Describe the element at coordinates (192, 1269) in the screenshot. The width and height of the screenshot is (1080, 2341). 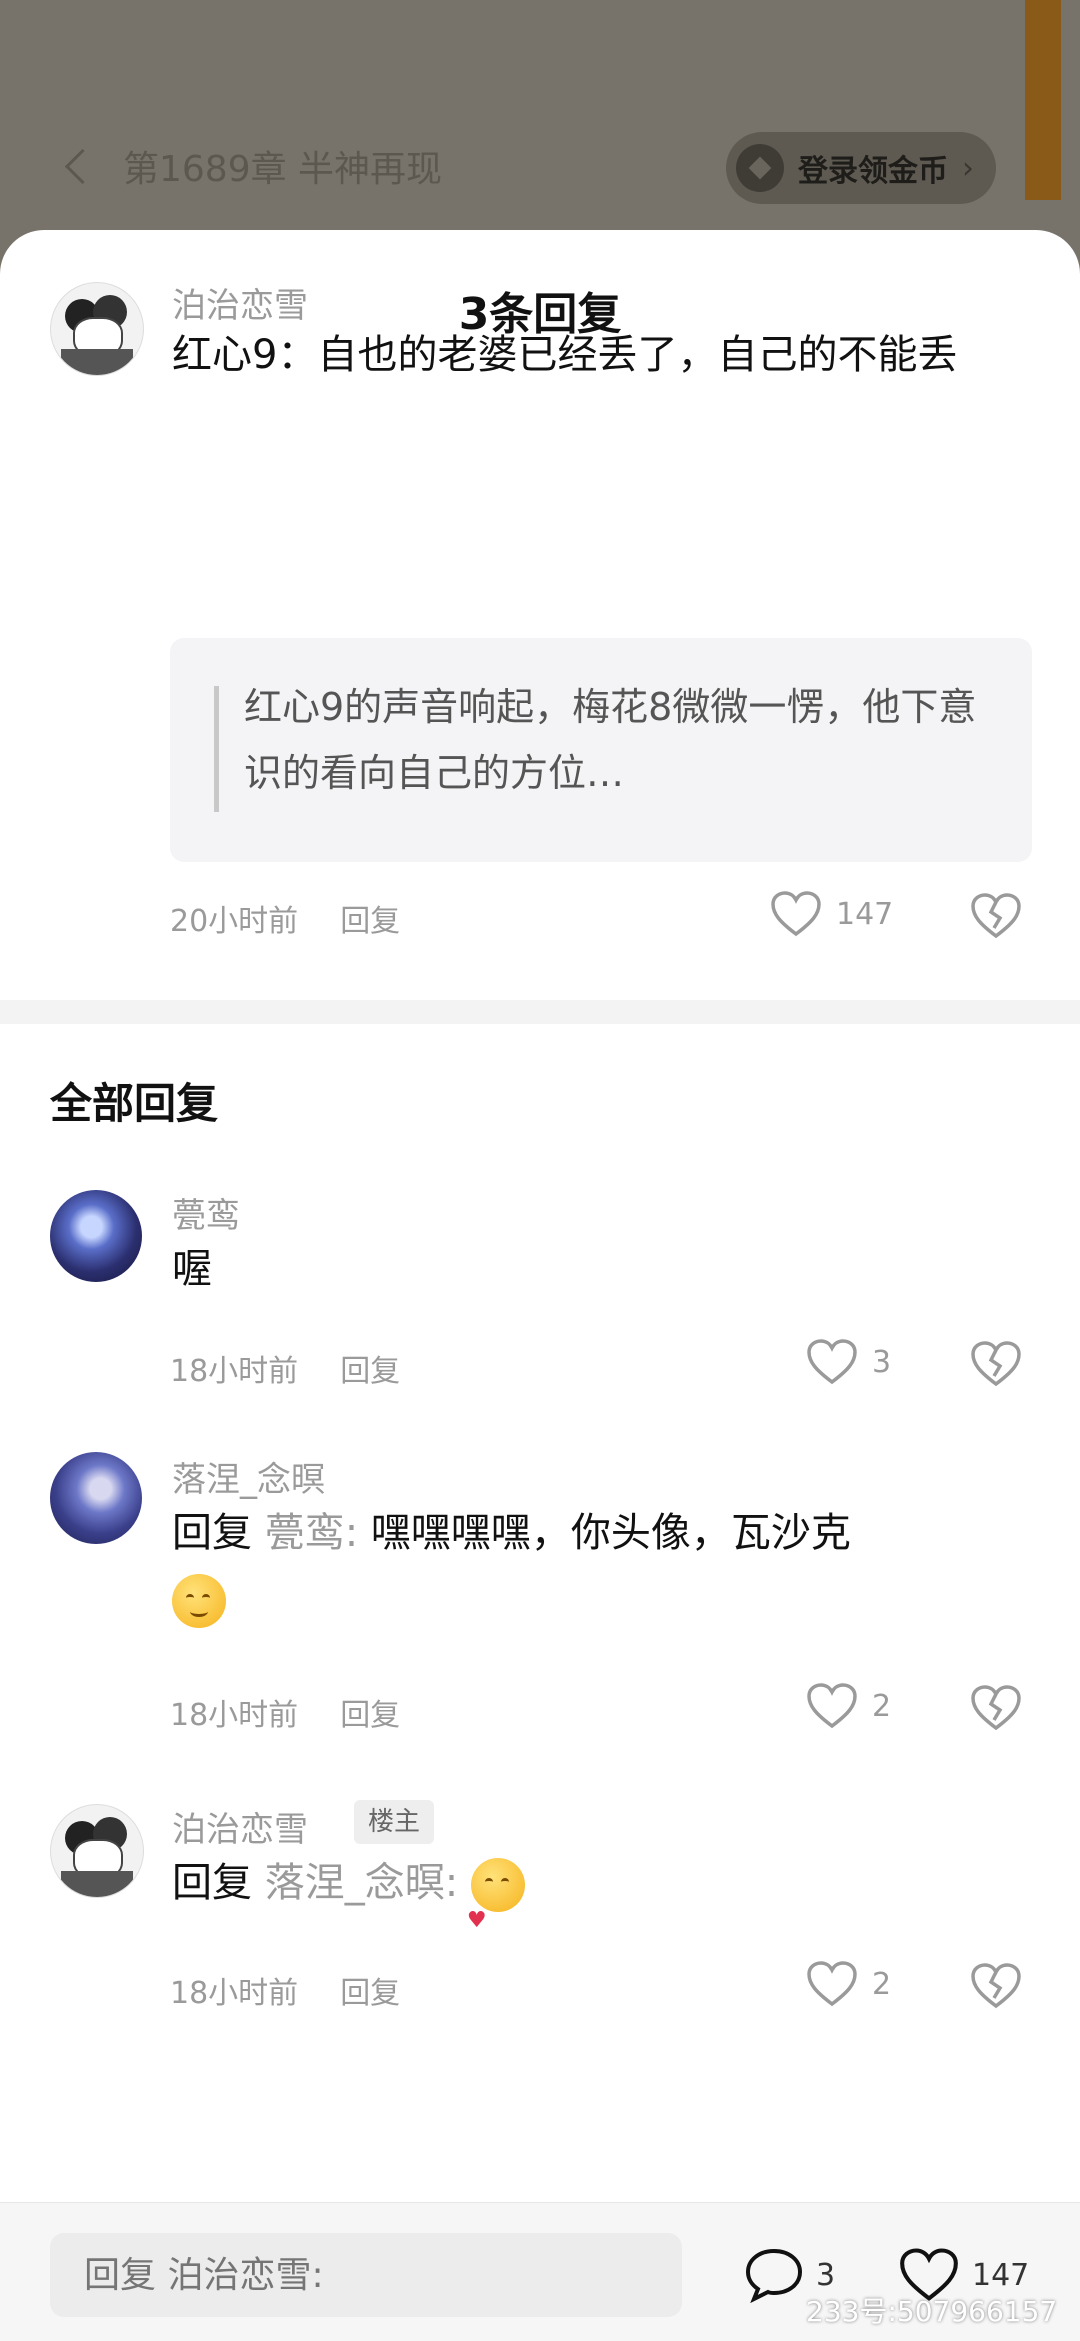
I see `reply-text: 喔` at that location.